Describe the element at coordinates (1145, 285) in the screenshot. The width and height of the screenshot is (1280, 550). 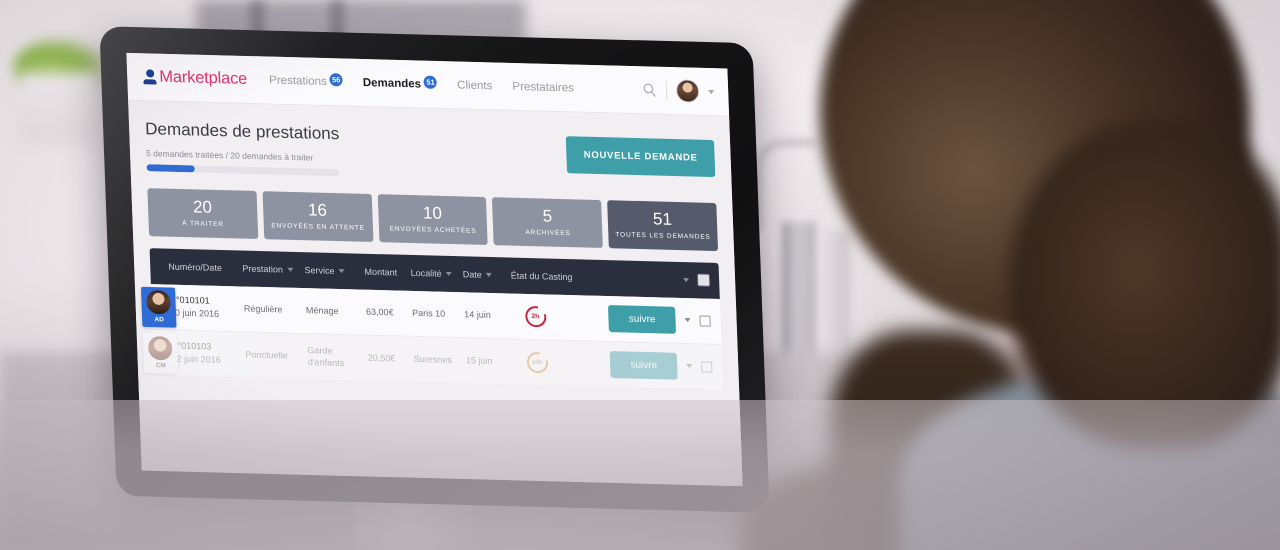
I see `person-hair` at that location.